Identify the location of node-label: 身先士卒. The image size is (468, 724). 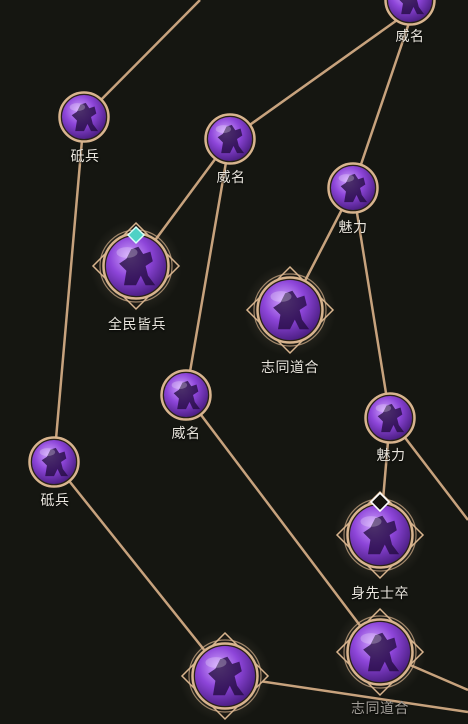
(380, 594).